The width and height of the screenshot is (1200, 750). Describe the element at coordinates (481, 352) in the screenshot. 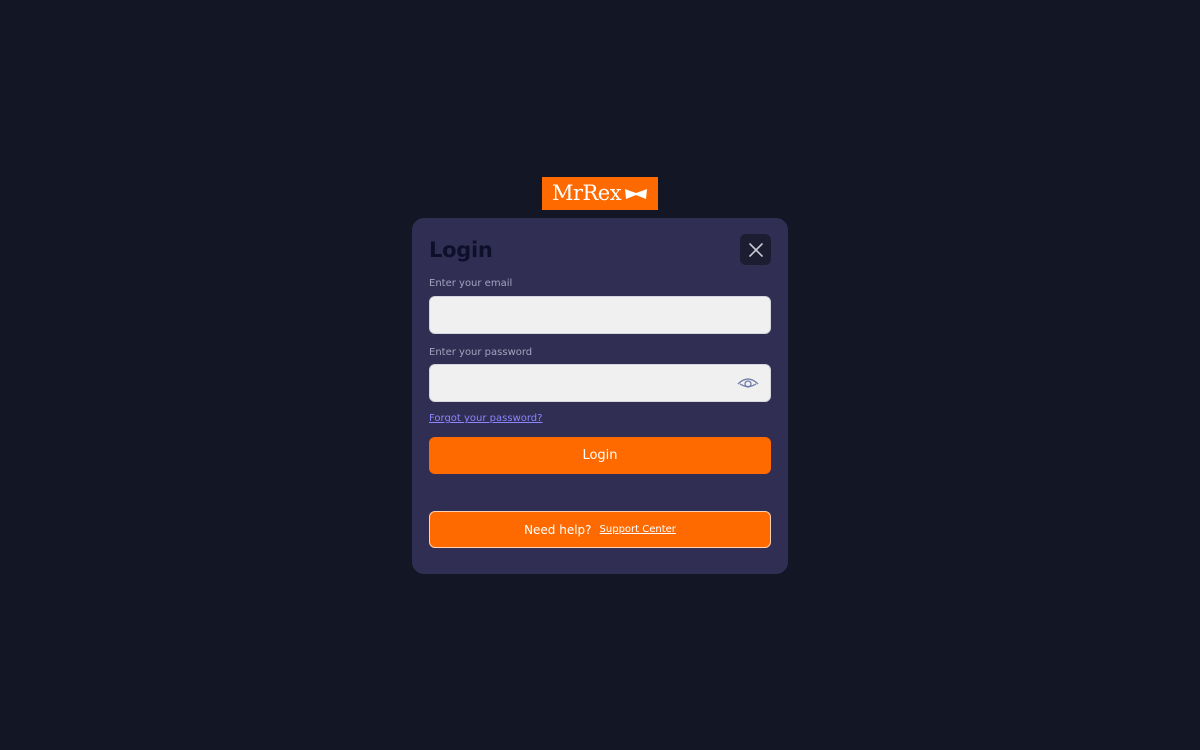

I see `password-label: Enter your password` at that location.